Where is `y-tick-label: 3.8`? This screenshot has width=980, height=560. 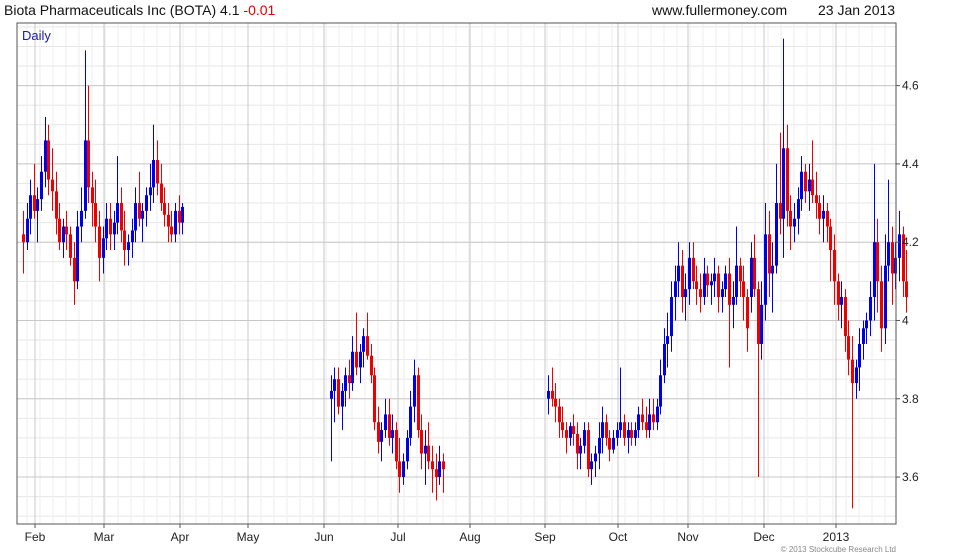 y-tick-label: 3.8 is located at coordinates (910, 399).